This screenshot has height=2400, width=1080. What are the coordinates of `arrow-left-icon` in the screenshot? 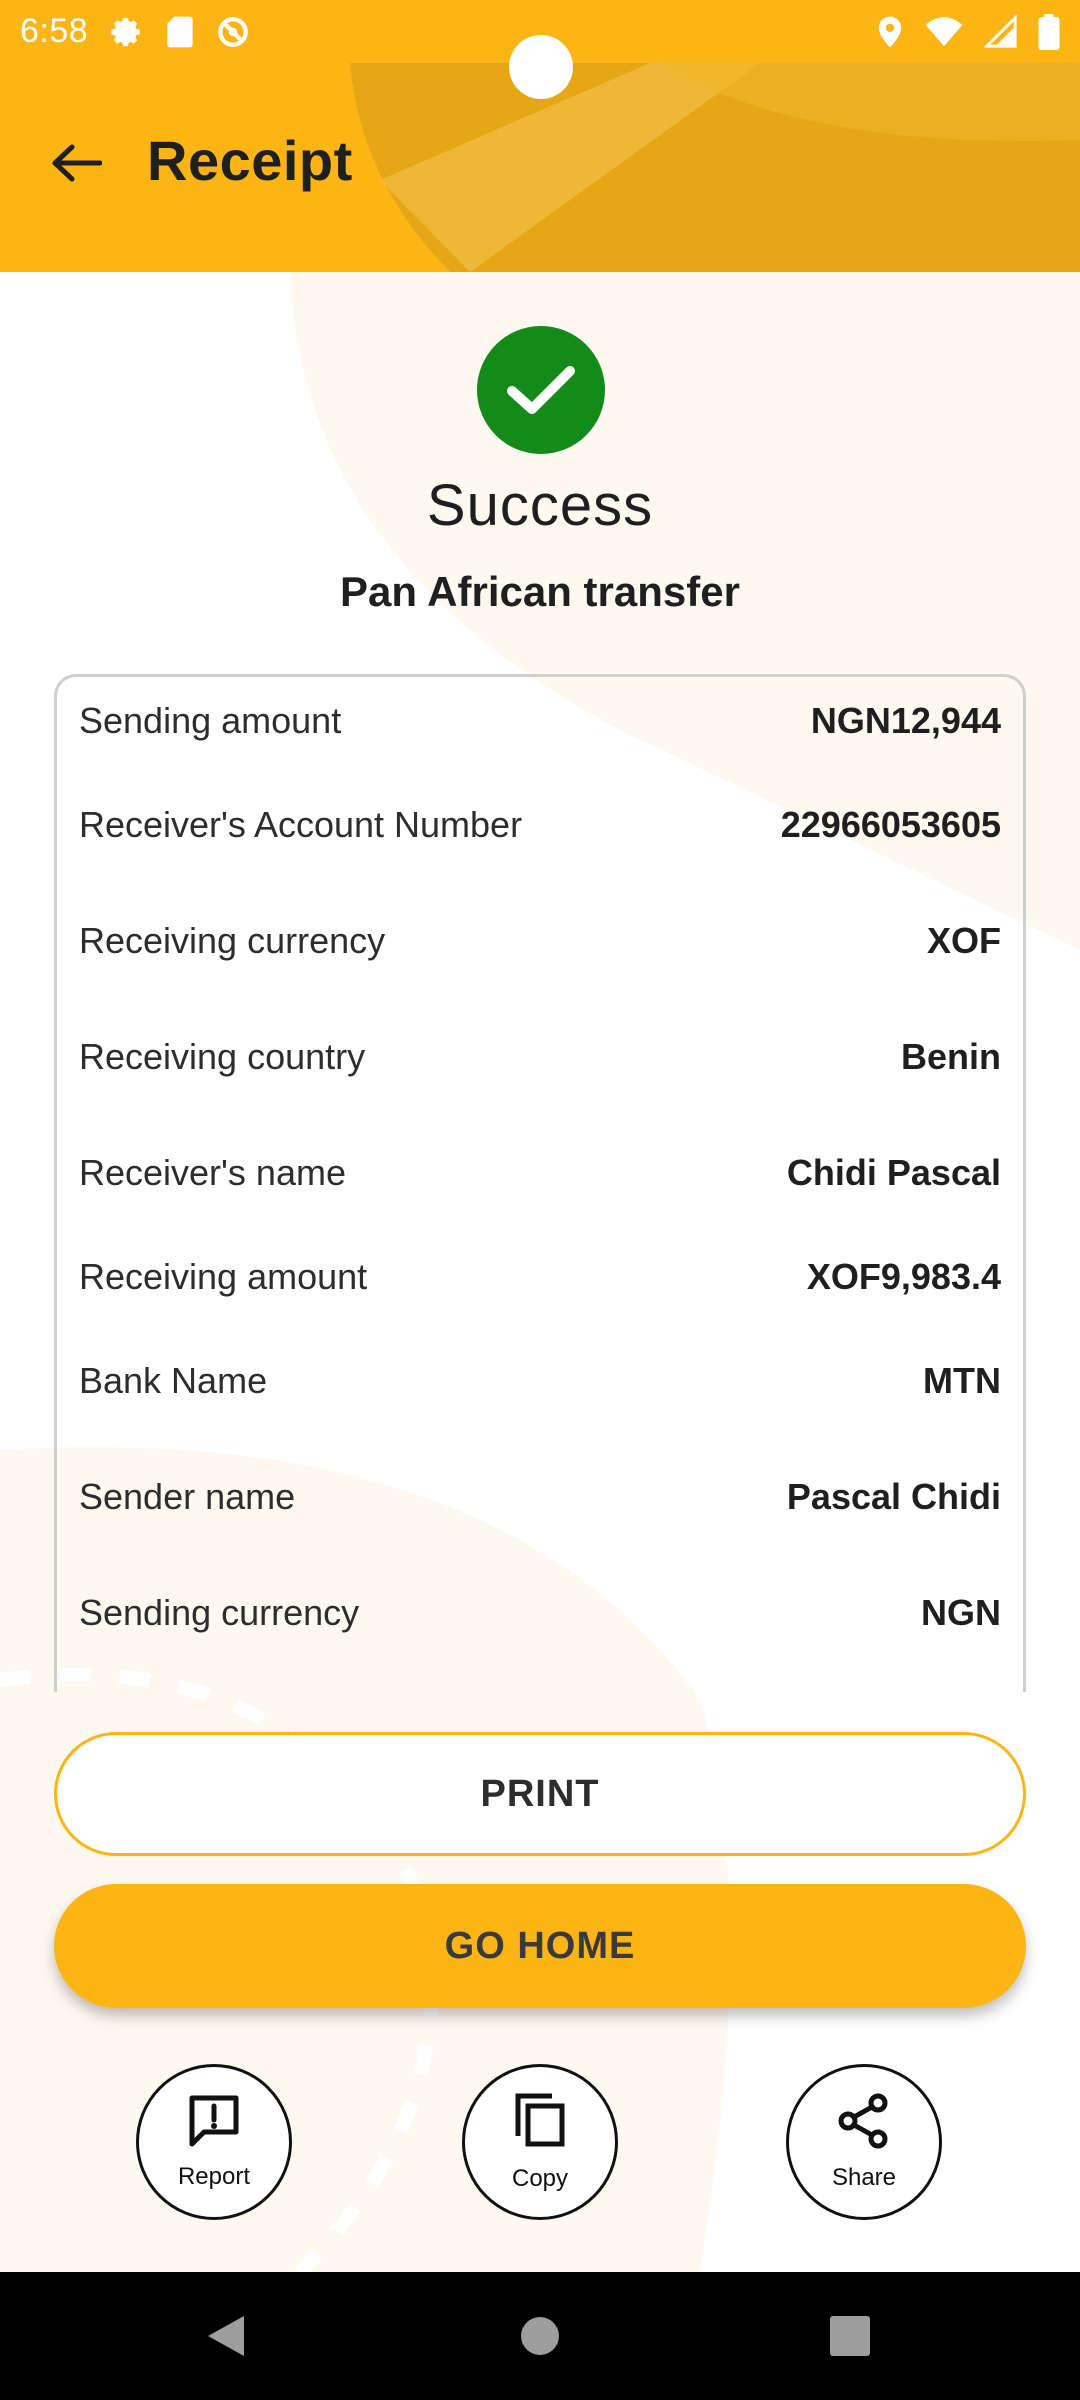 It's located at (76, 165).